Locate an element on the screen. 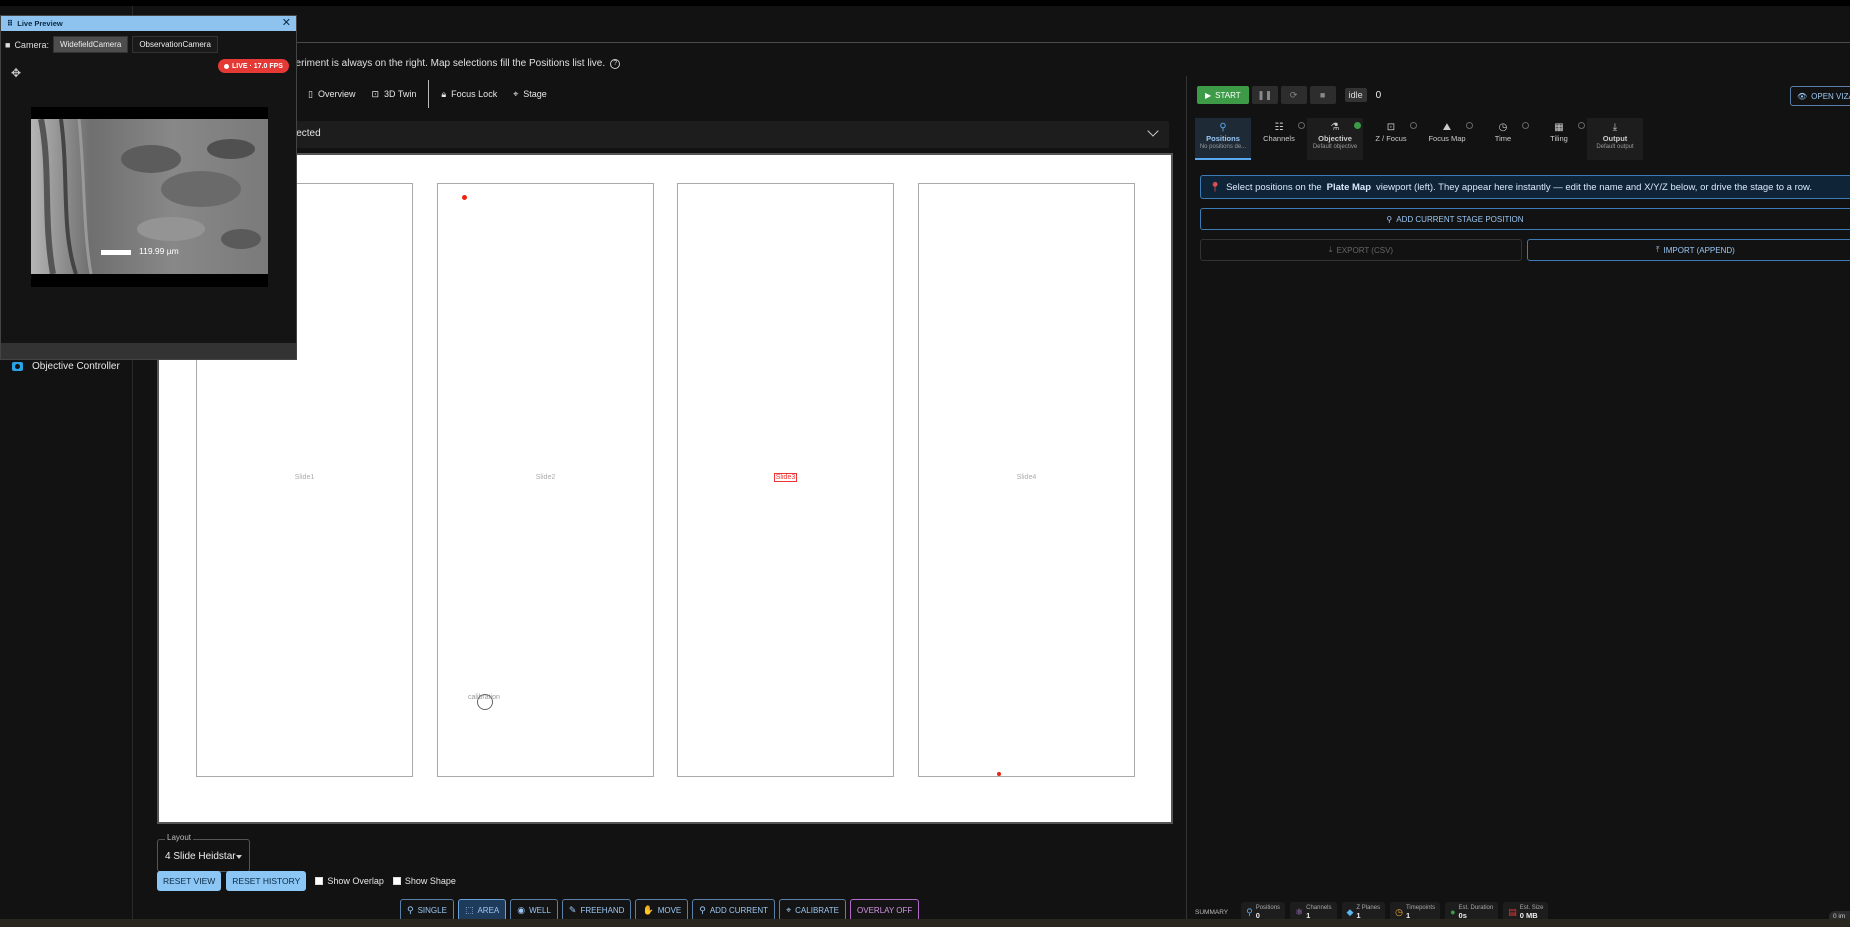 This screenshot has width=1850, height=927. tool-label: WELL is located at coordinates (540, 910).